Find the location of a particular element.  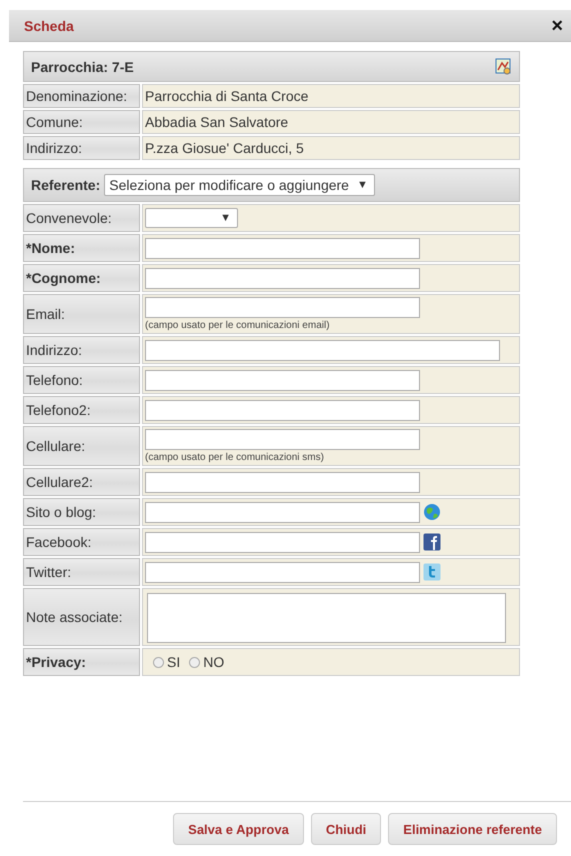

field-label: *Privacy: is located at coordinates (81, 662).